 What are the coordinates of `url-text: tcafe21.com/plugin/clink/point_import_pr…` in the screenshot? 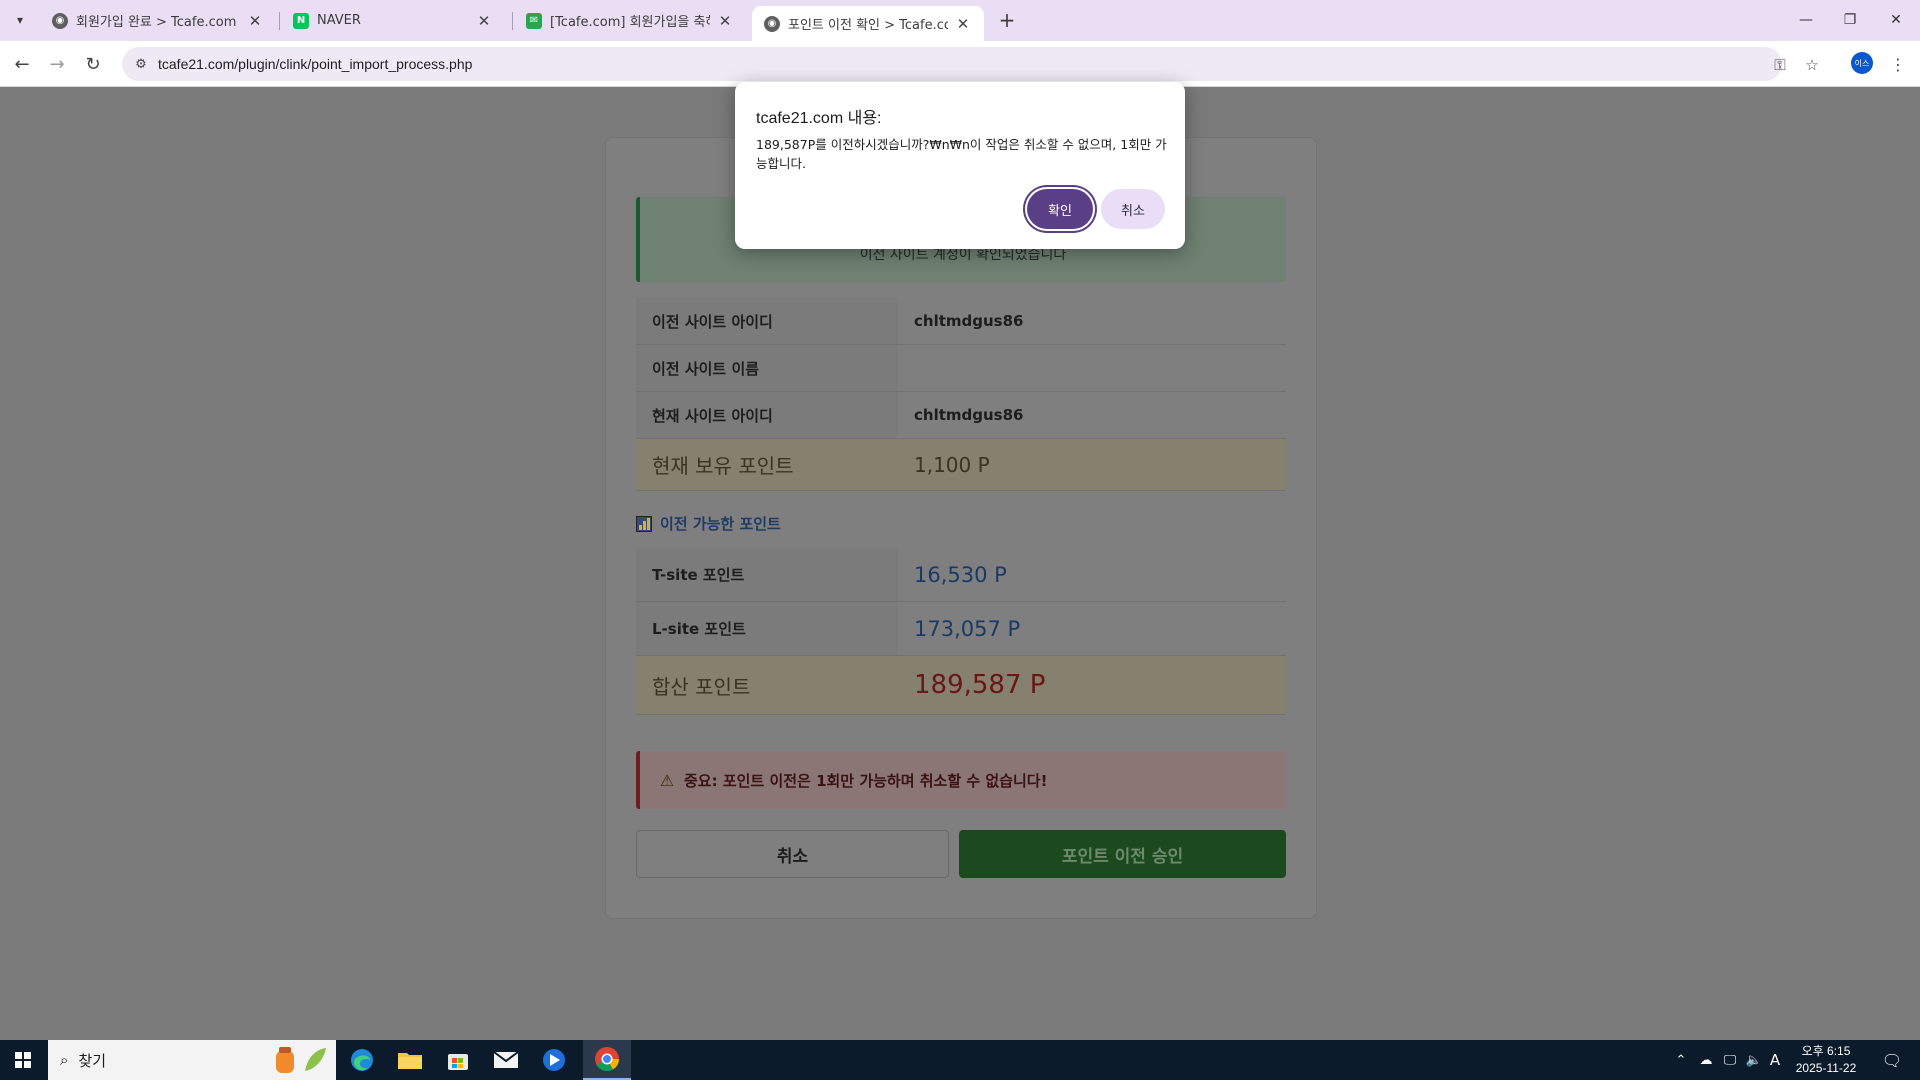 It's located at (315, 64).